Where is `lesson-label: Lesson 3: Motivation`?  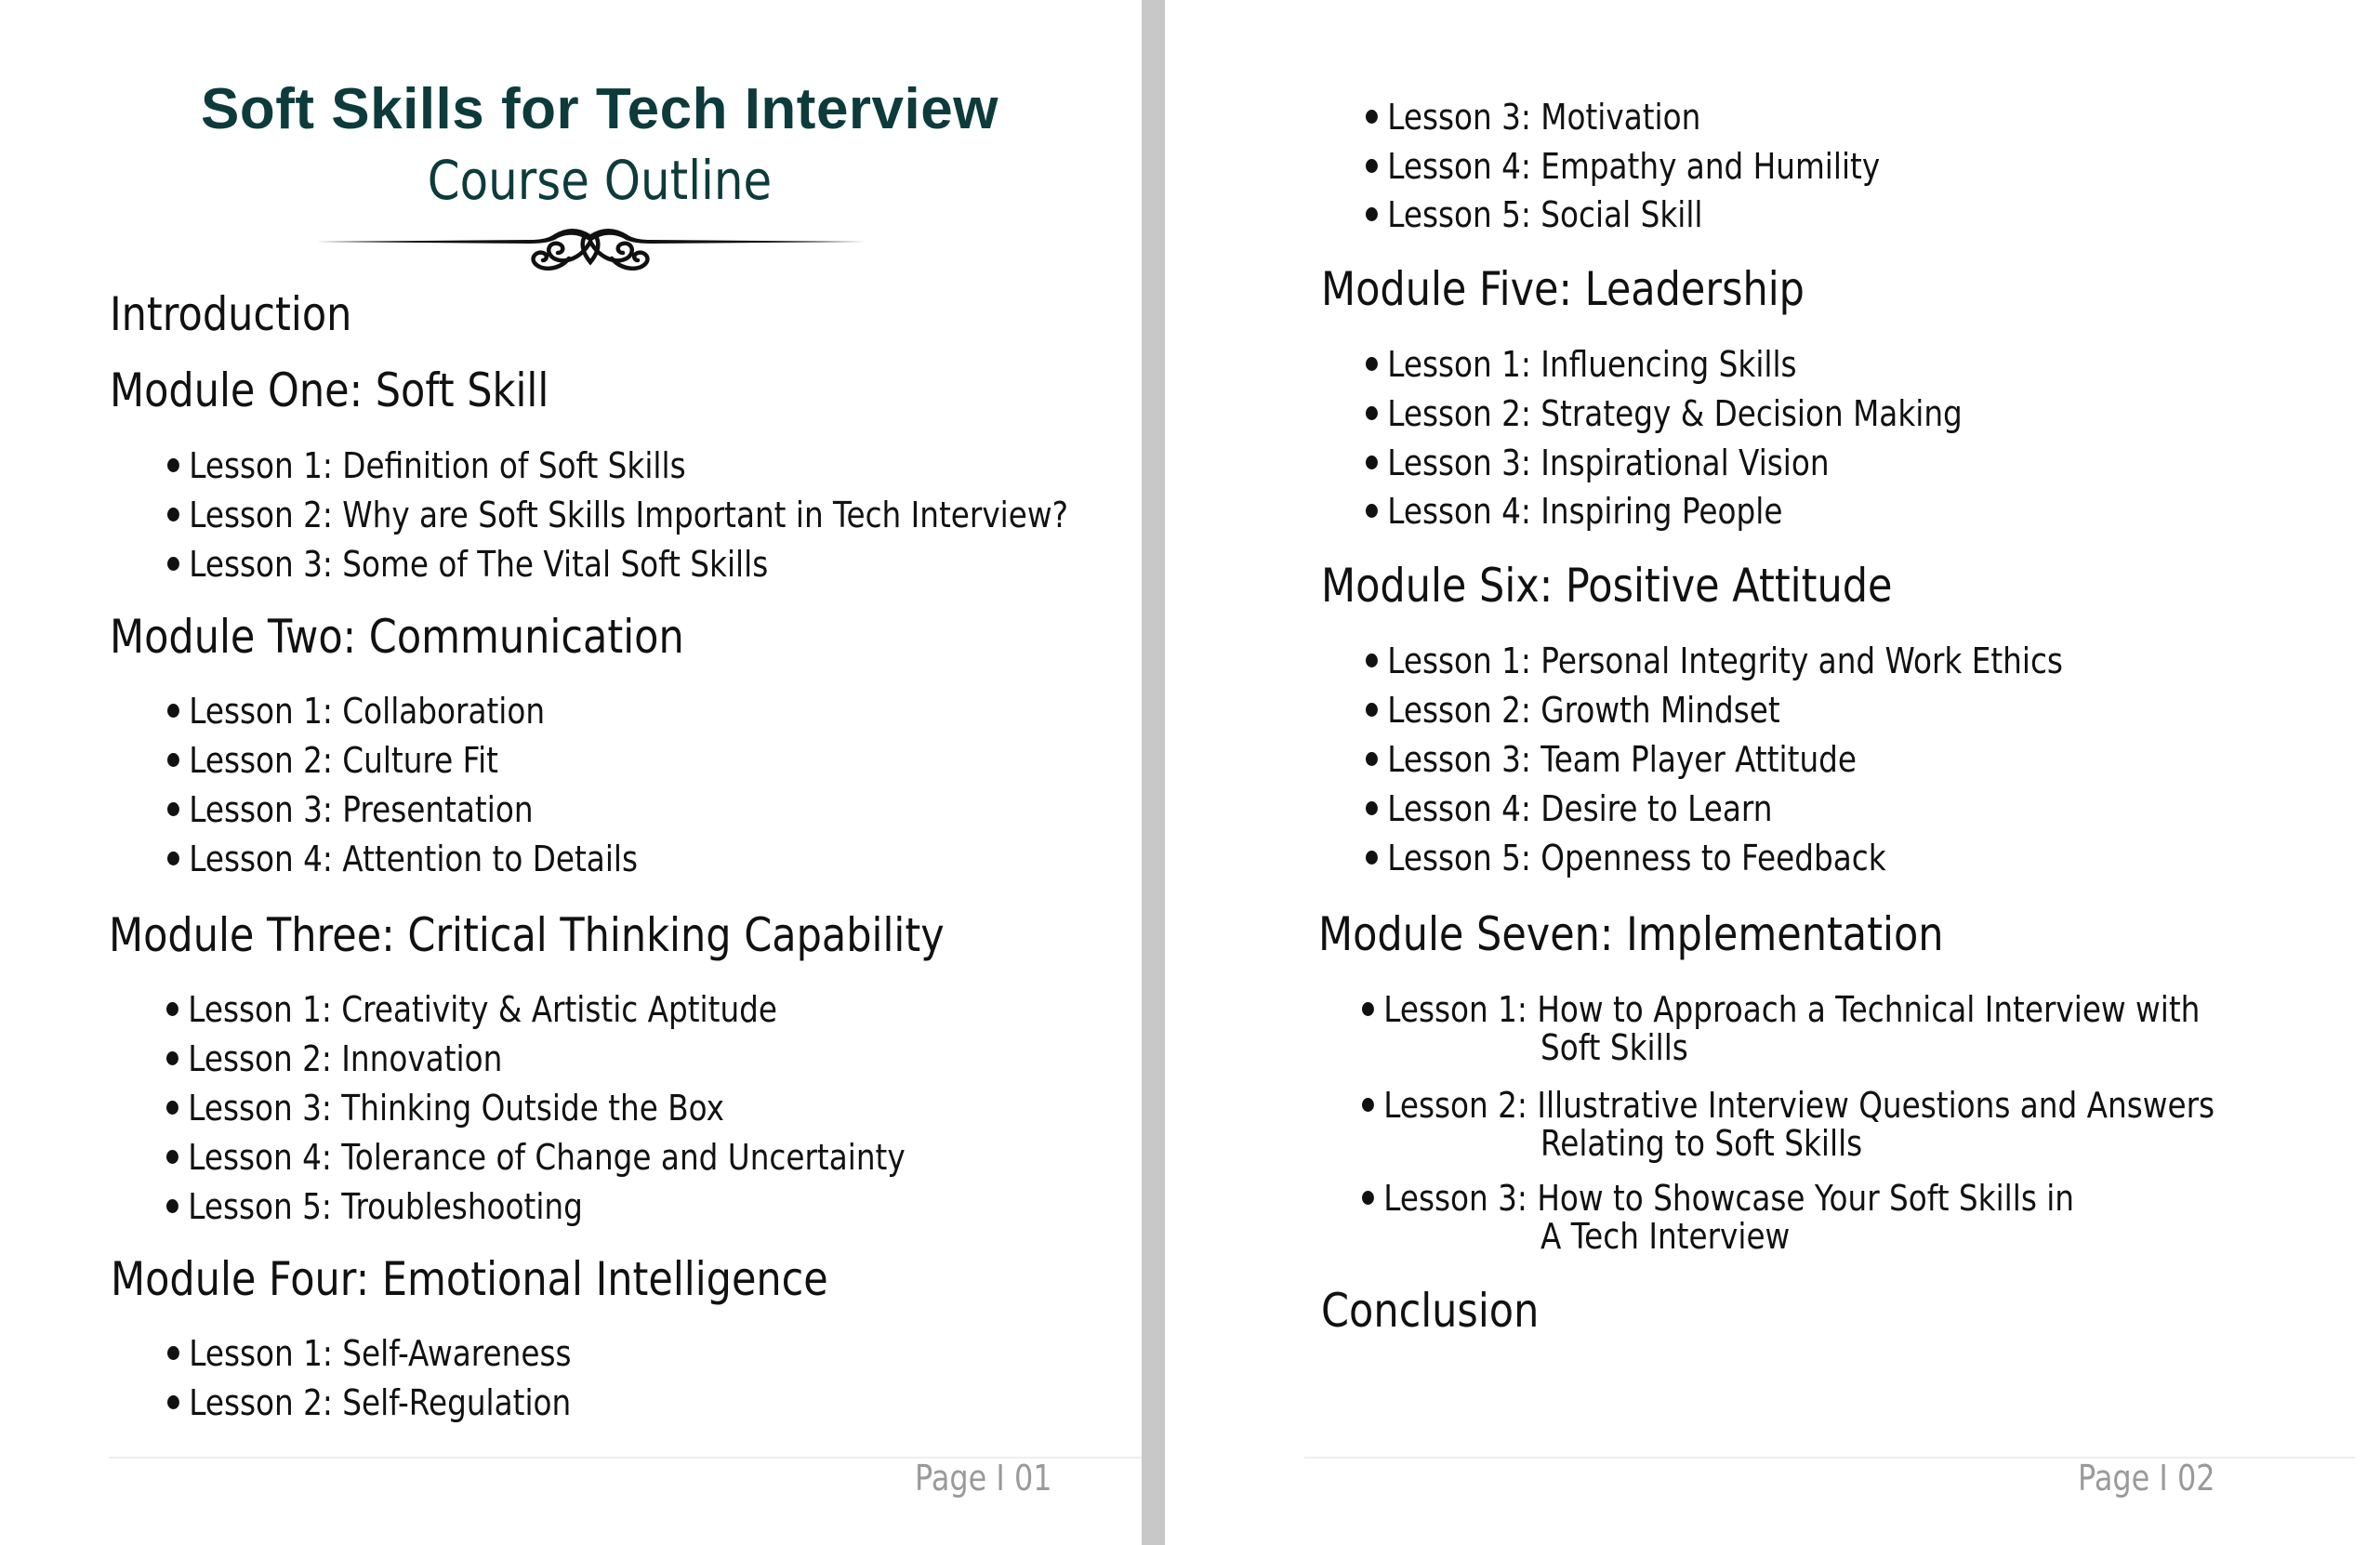
lesson-label: Lesson 3: Motivation is located at coordinates (1544, 117).